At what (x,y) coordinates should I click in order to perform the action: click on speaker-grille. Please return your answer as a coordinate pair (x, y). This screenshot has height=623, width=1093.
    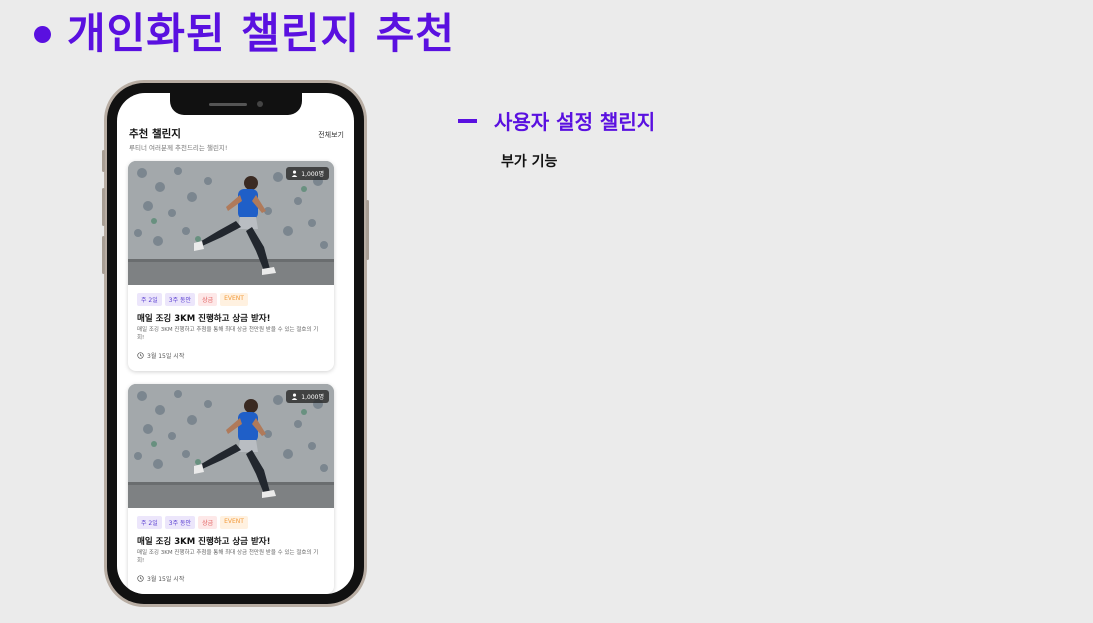
    Looking at the image, I should click on (227, 104).